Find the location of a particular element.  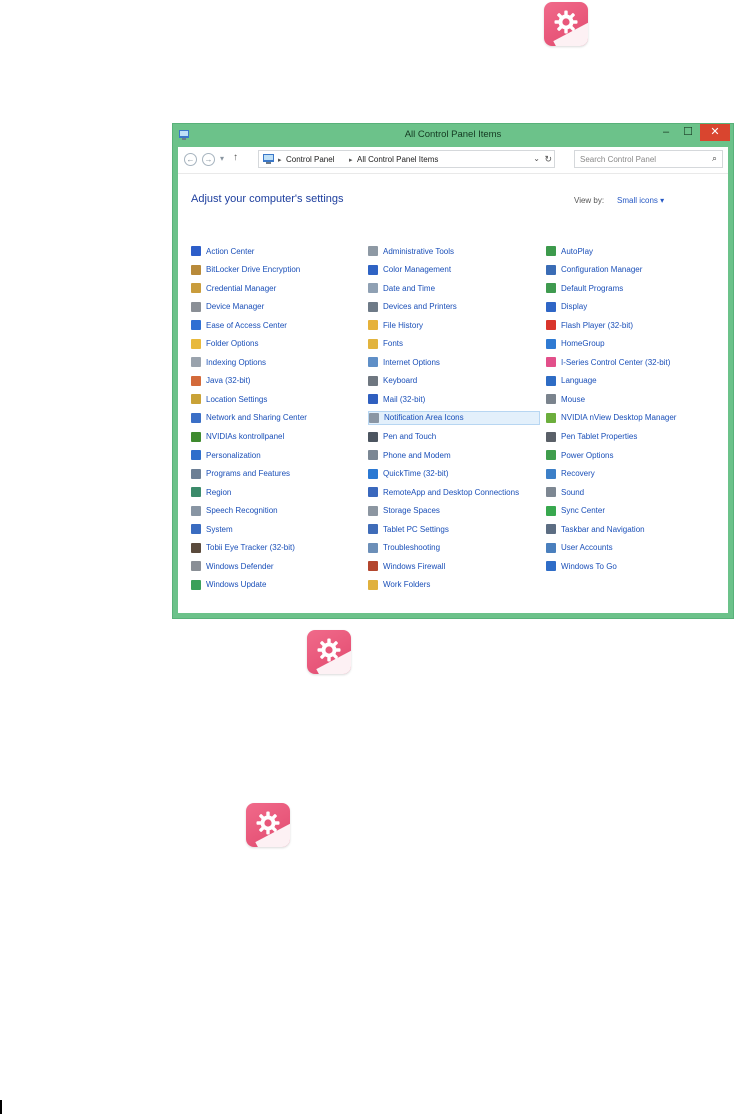

control-panel-item: Network and Sharing Center is located at coordinates (276, 418).